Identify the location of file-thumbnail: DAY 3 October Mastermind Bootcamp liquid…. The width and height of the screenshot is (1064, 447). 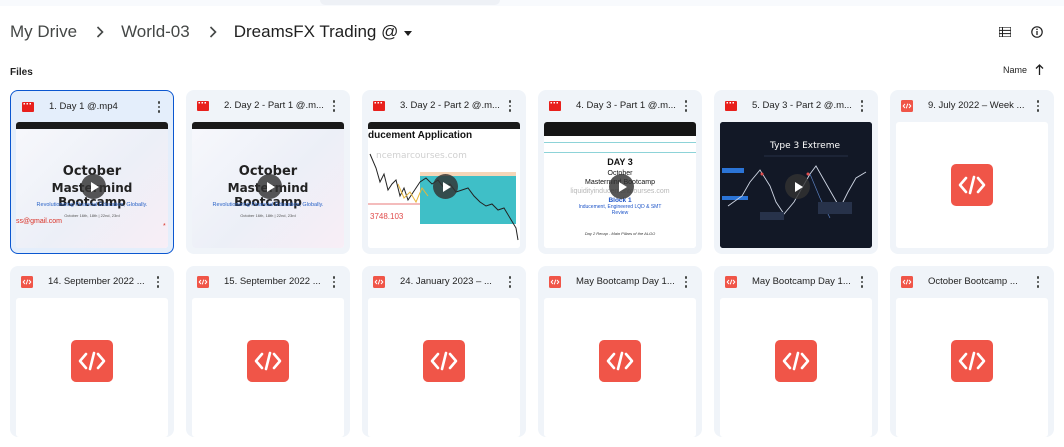
(620, 185).